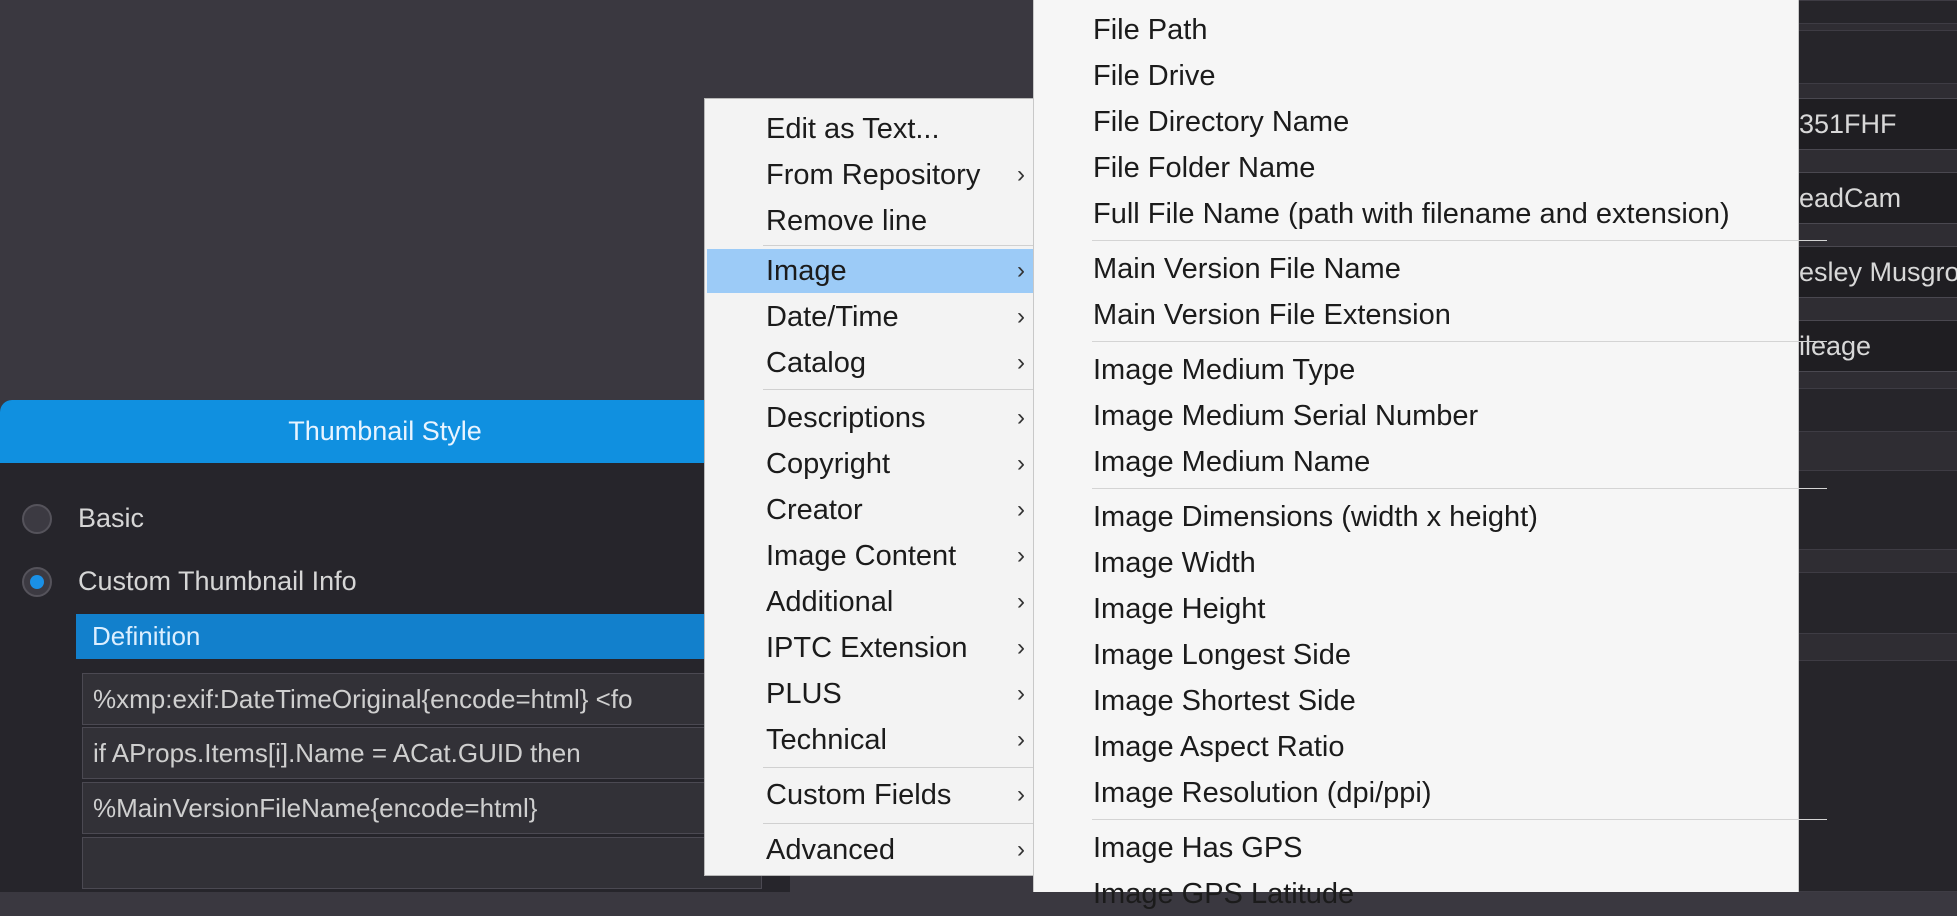 Image resolution: width=1957 pixels, height=916 pixels. What do you see at coordinates (1414, 370) in the screenshot?
I see `submenu-item-image-medium-type: Image Medium Type` at bounding box center [1414, 370].